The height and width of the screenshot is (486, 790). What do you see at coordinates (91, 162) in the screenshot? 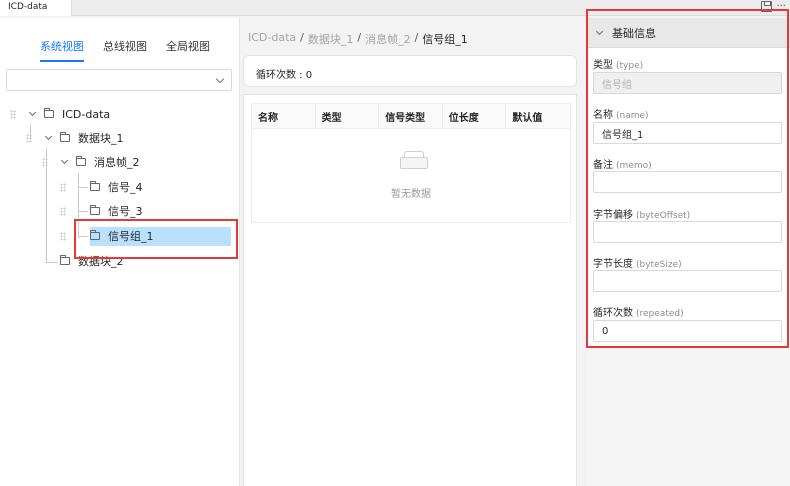
I see `tree-node-message-frame-2: 消息帧_2` at bounding box center [91, 162].